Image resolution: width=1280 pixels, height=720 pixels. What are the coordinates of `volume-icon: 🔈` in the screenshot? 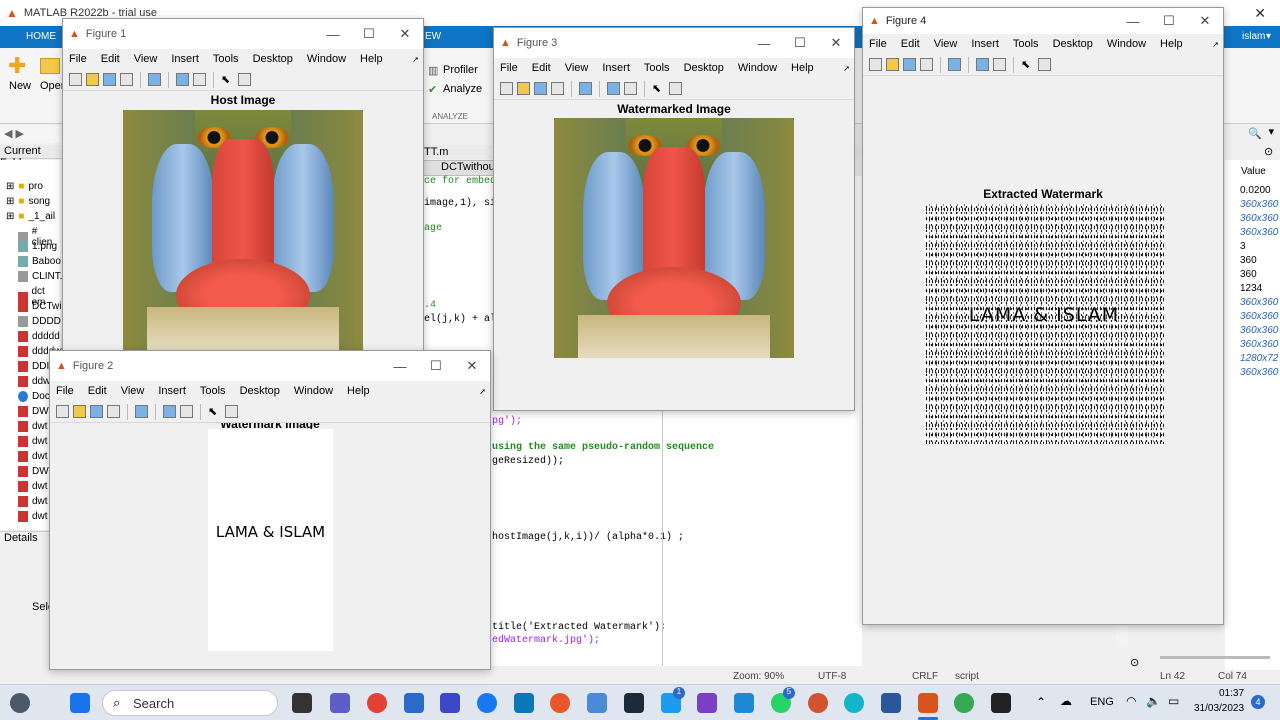 It's located at (1153, 701).